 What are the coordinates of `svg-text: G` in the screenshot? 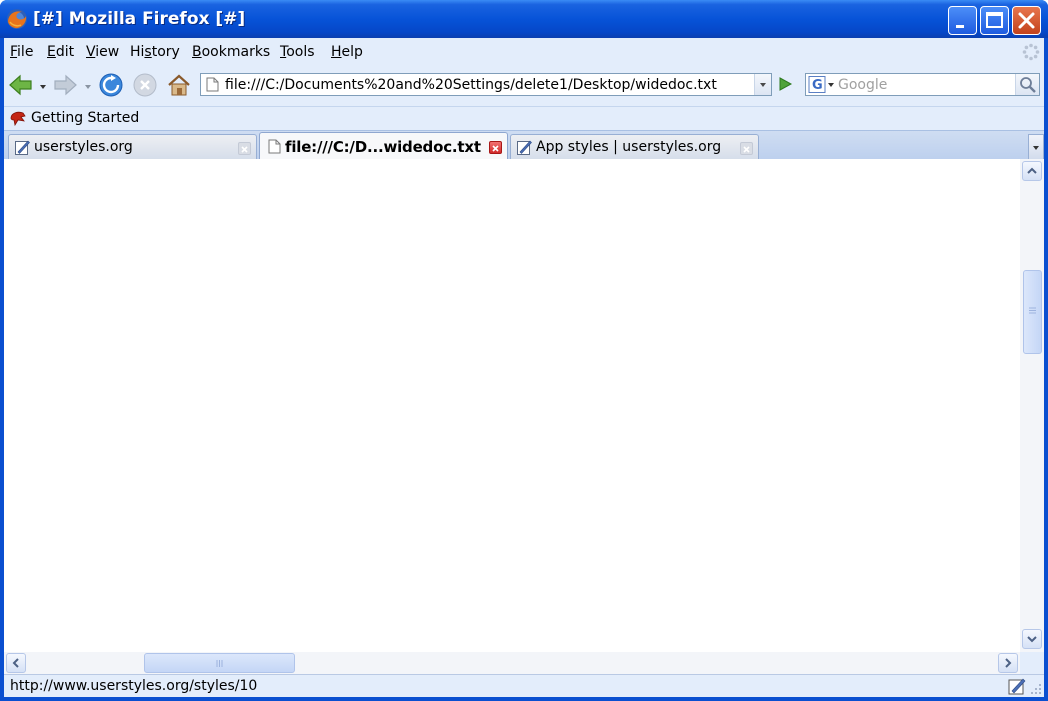 It's located at (817, 85).